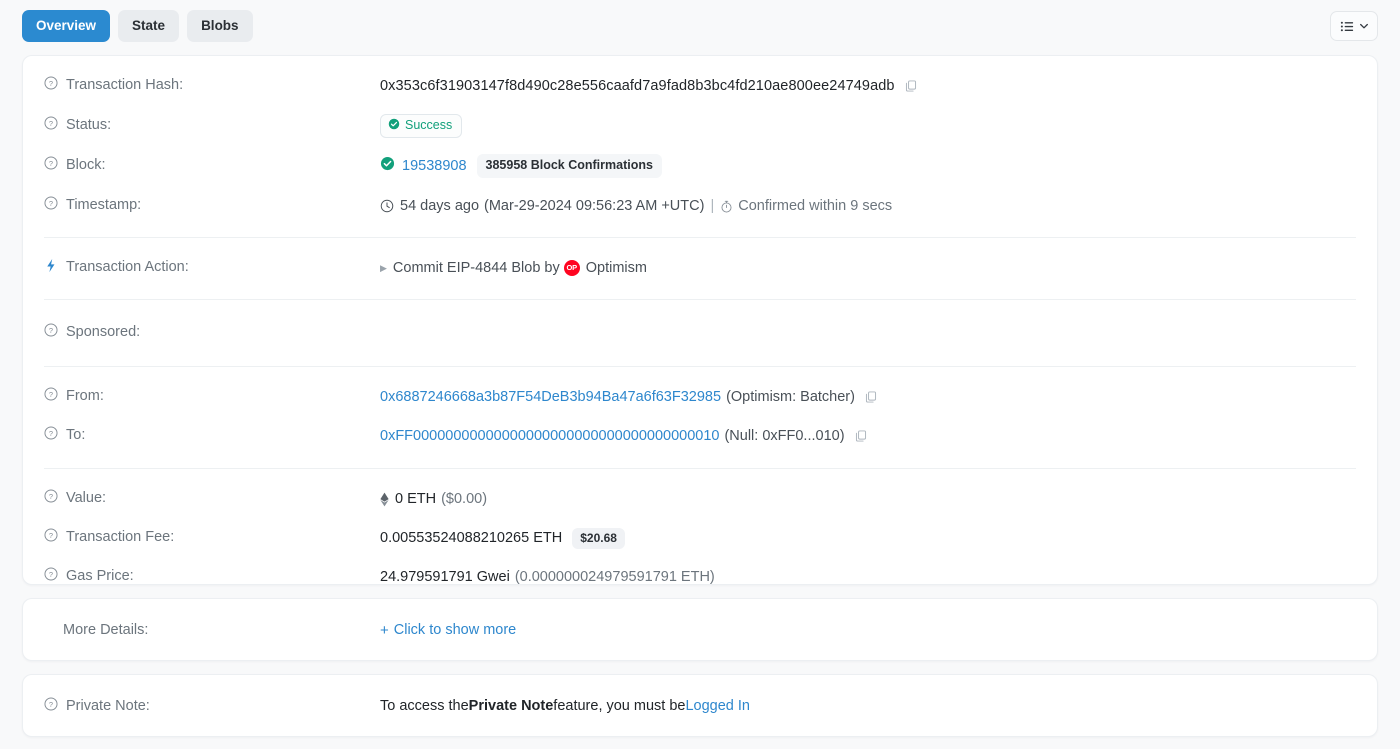  I want to click on row-value: ? Value: 0 ETH ($0.00), so click(700, 499).